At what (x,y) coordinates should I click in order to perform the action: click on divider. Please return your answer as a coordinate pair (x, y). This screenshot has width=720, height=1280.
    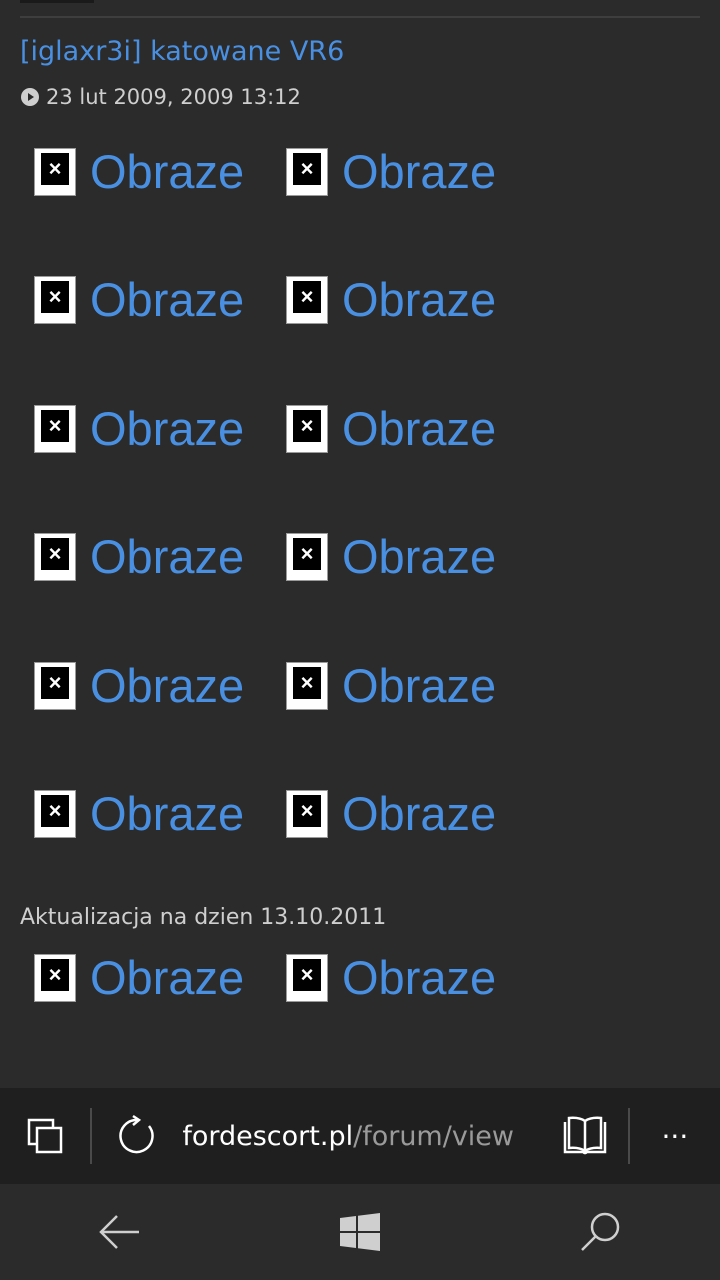
    Looking at the image, I should click on (360, 17).